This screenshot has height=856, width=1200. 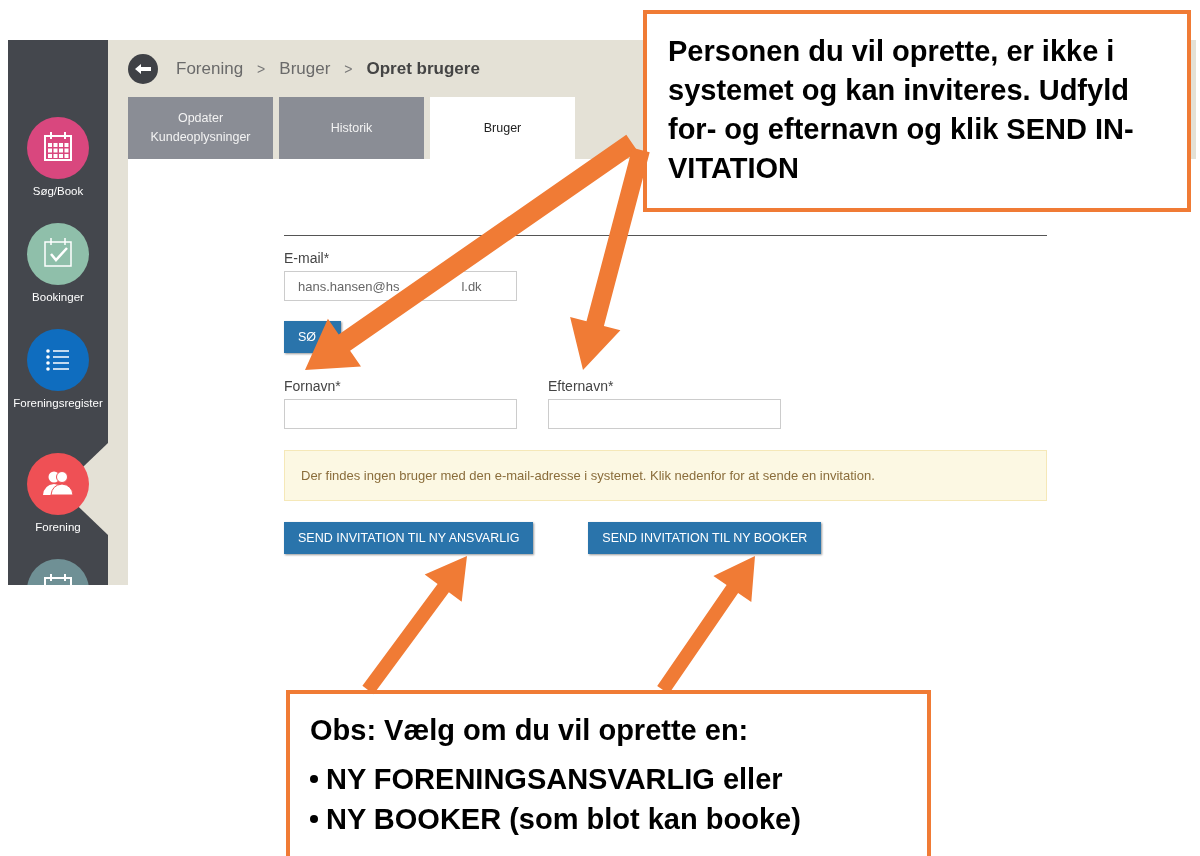 I want to click on callout-text: NY BOOKER (som blot kan booke), so click(x=563, y=819).